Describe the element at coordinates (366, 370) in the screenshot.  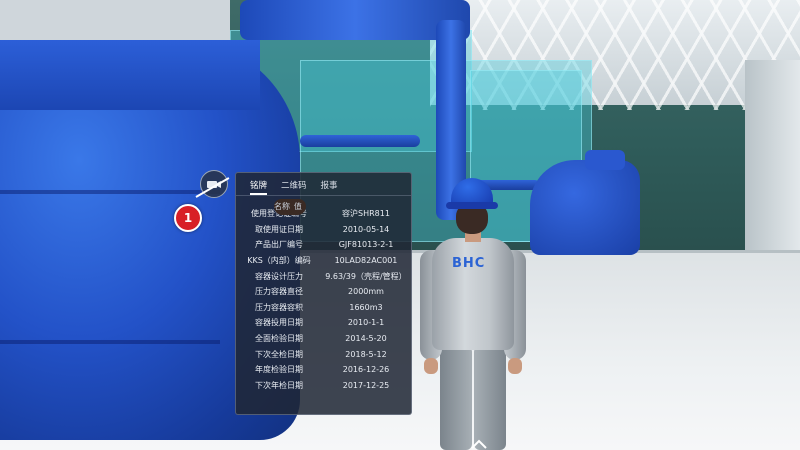
I see `row-value: 2016-12-26` at that location.